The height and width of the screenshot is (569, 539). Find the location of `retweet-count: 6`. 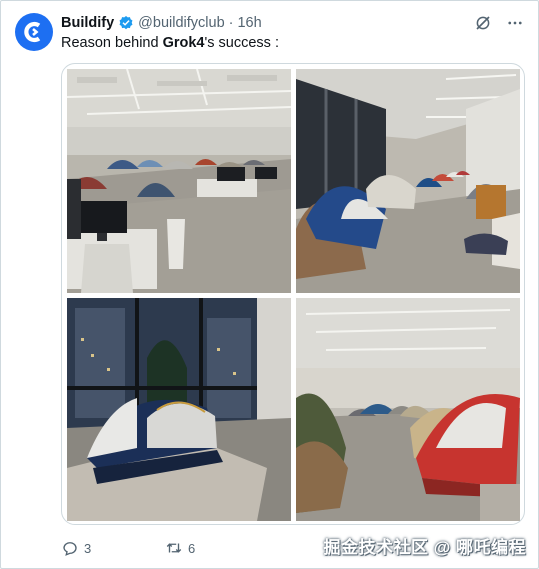

retweet-count: 6 is located at coordinates (192, 548).